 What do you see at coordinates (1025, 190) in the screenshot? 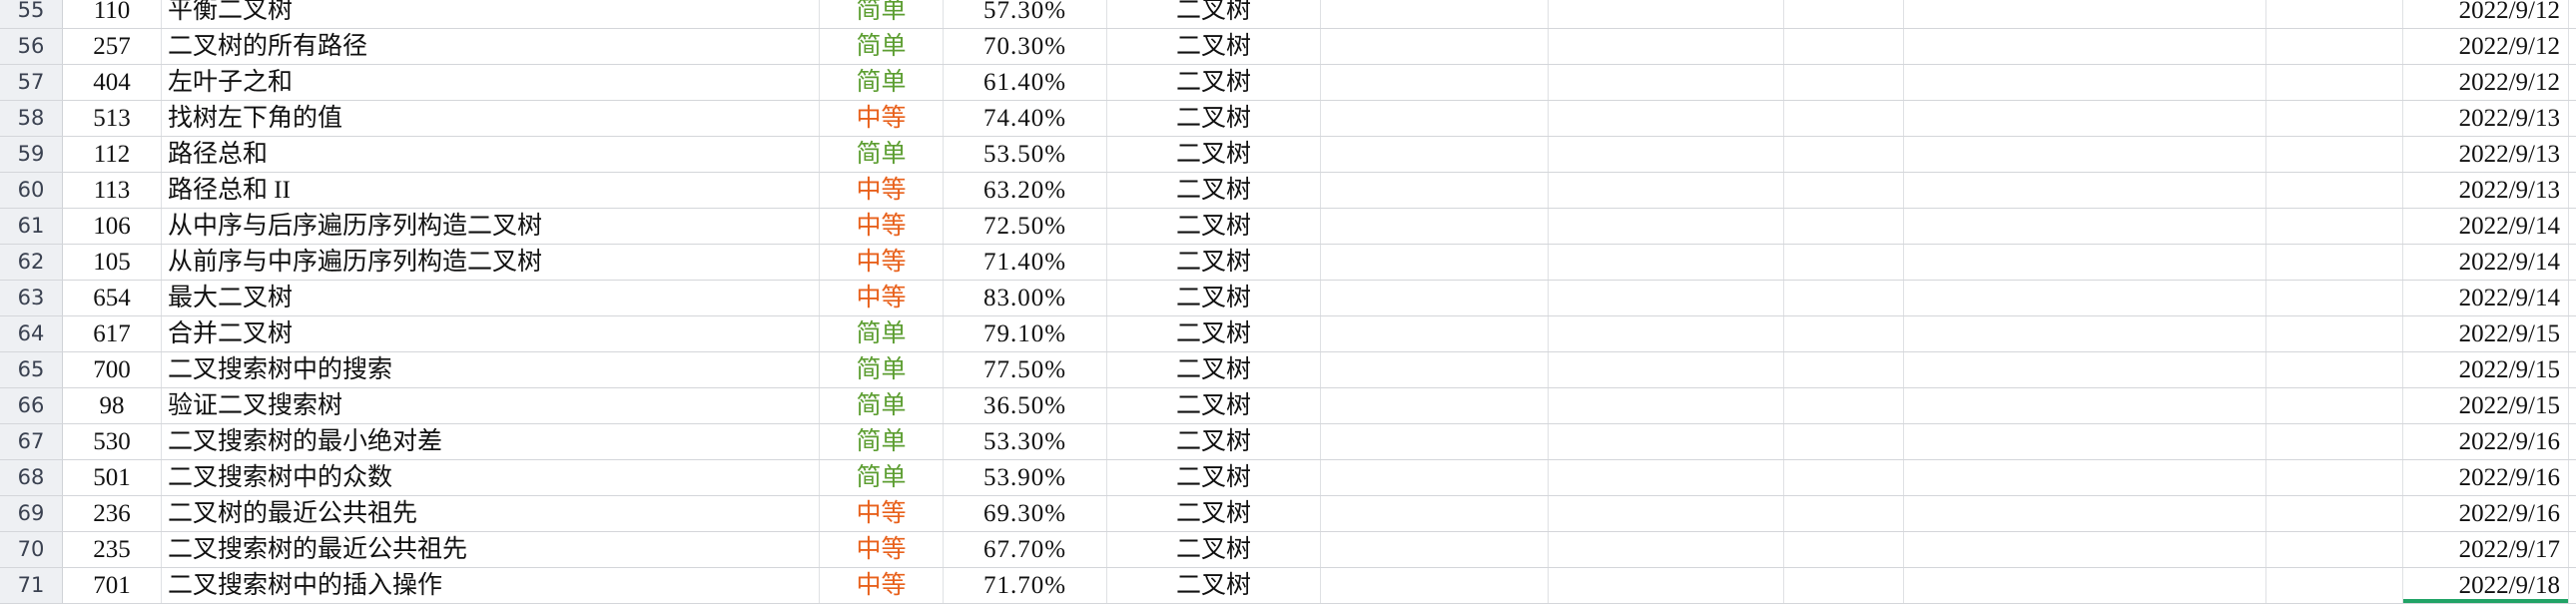
I see `cell-pass-rate: 63.20%` at bounding box center [1025, 190].